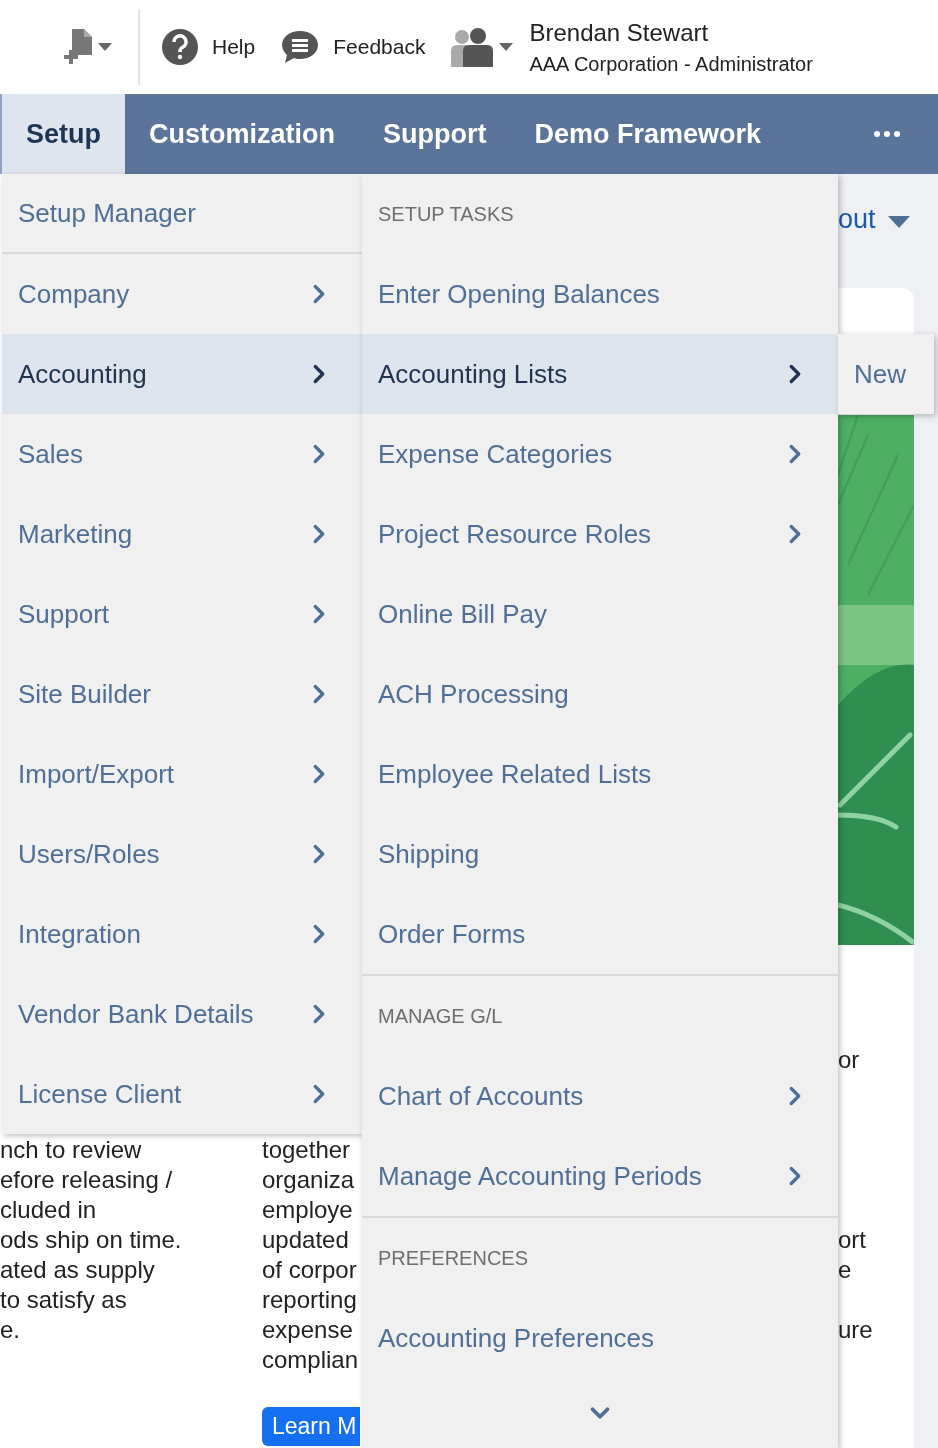 This screenshot has height=1448, width=938. I want to click on help-link: Help, so click(234, 47).